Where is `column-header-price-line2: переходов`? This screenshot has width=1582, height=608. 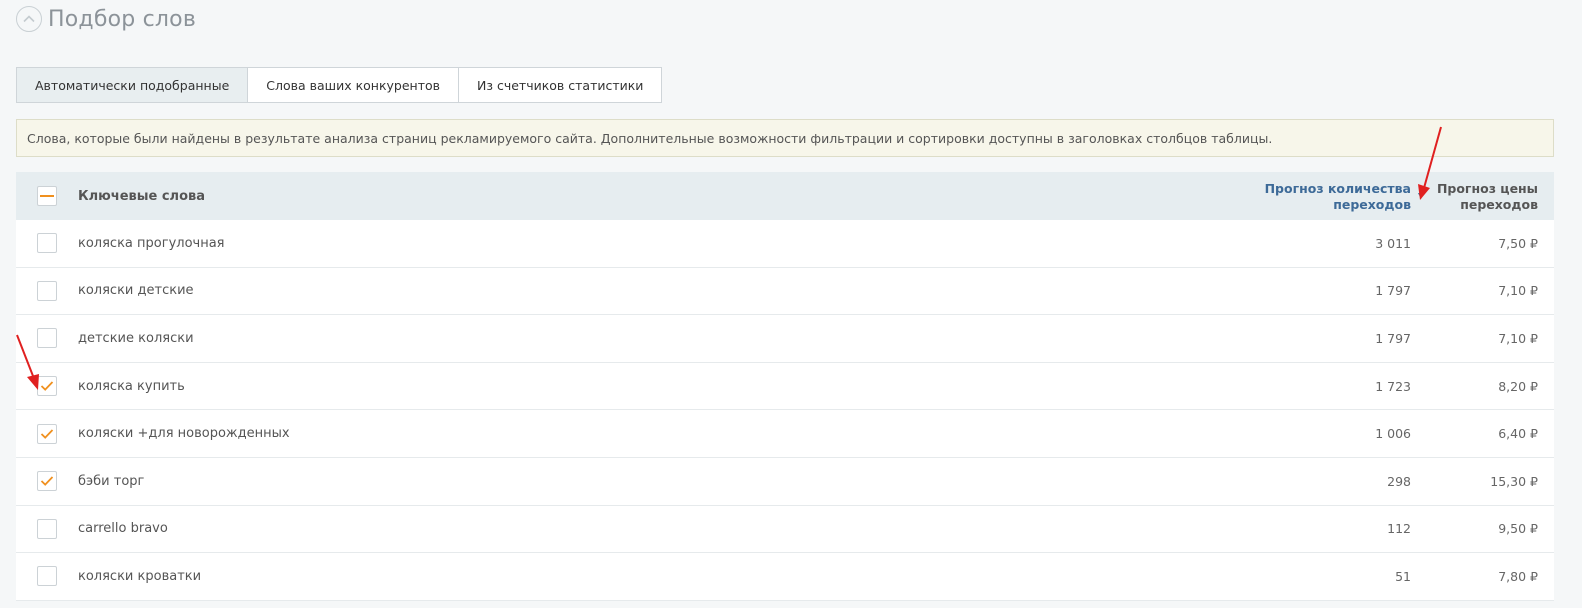
column-header-price-line2: переходов is located at coordinates (1499, 204).